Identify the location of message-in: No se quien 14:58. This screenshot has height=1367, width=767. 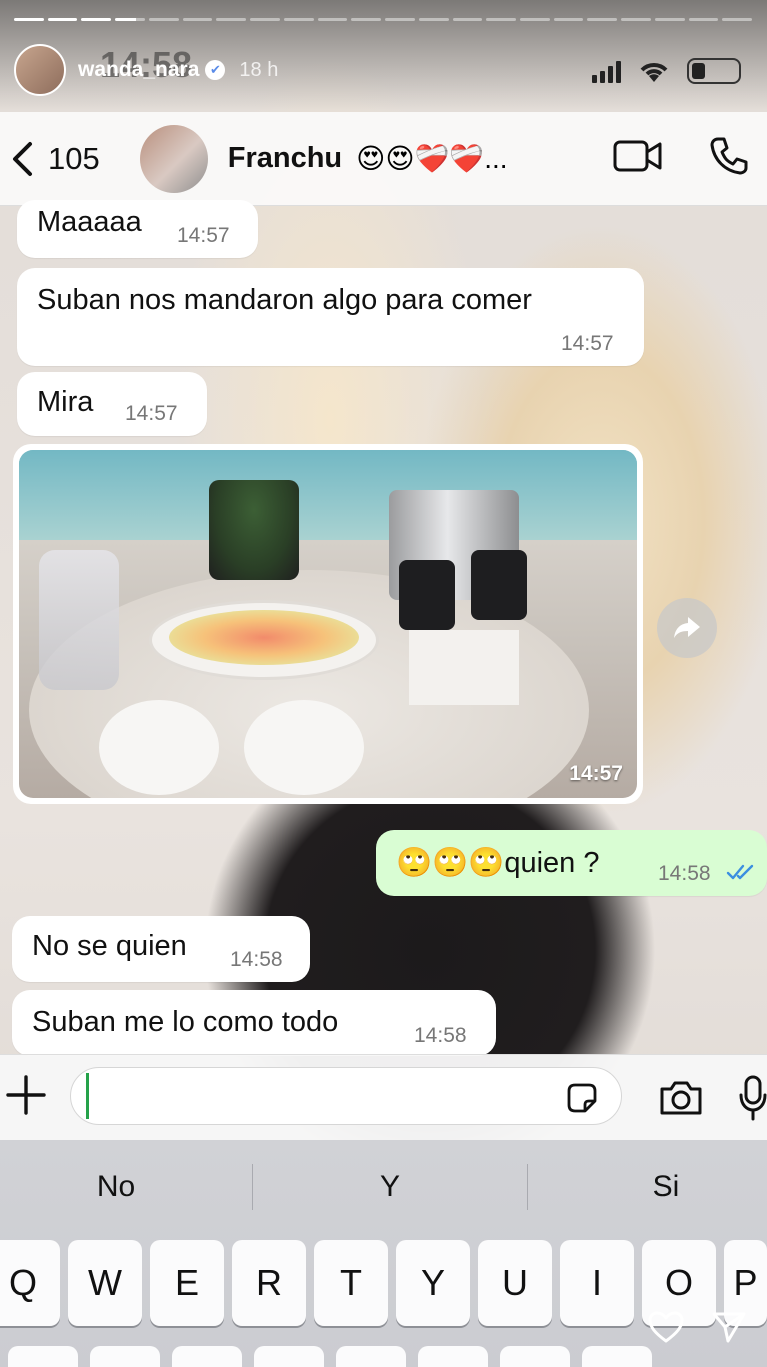
(161, 949).